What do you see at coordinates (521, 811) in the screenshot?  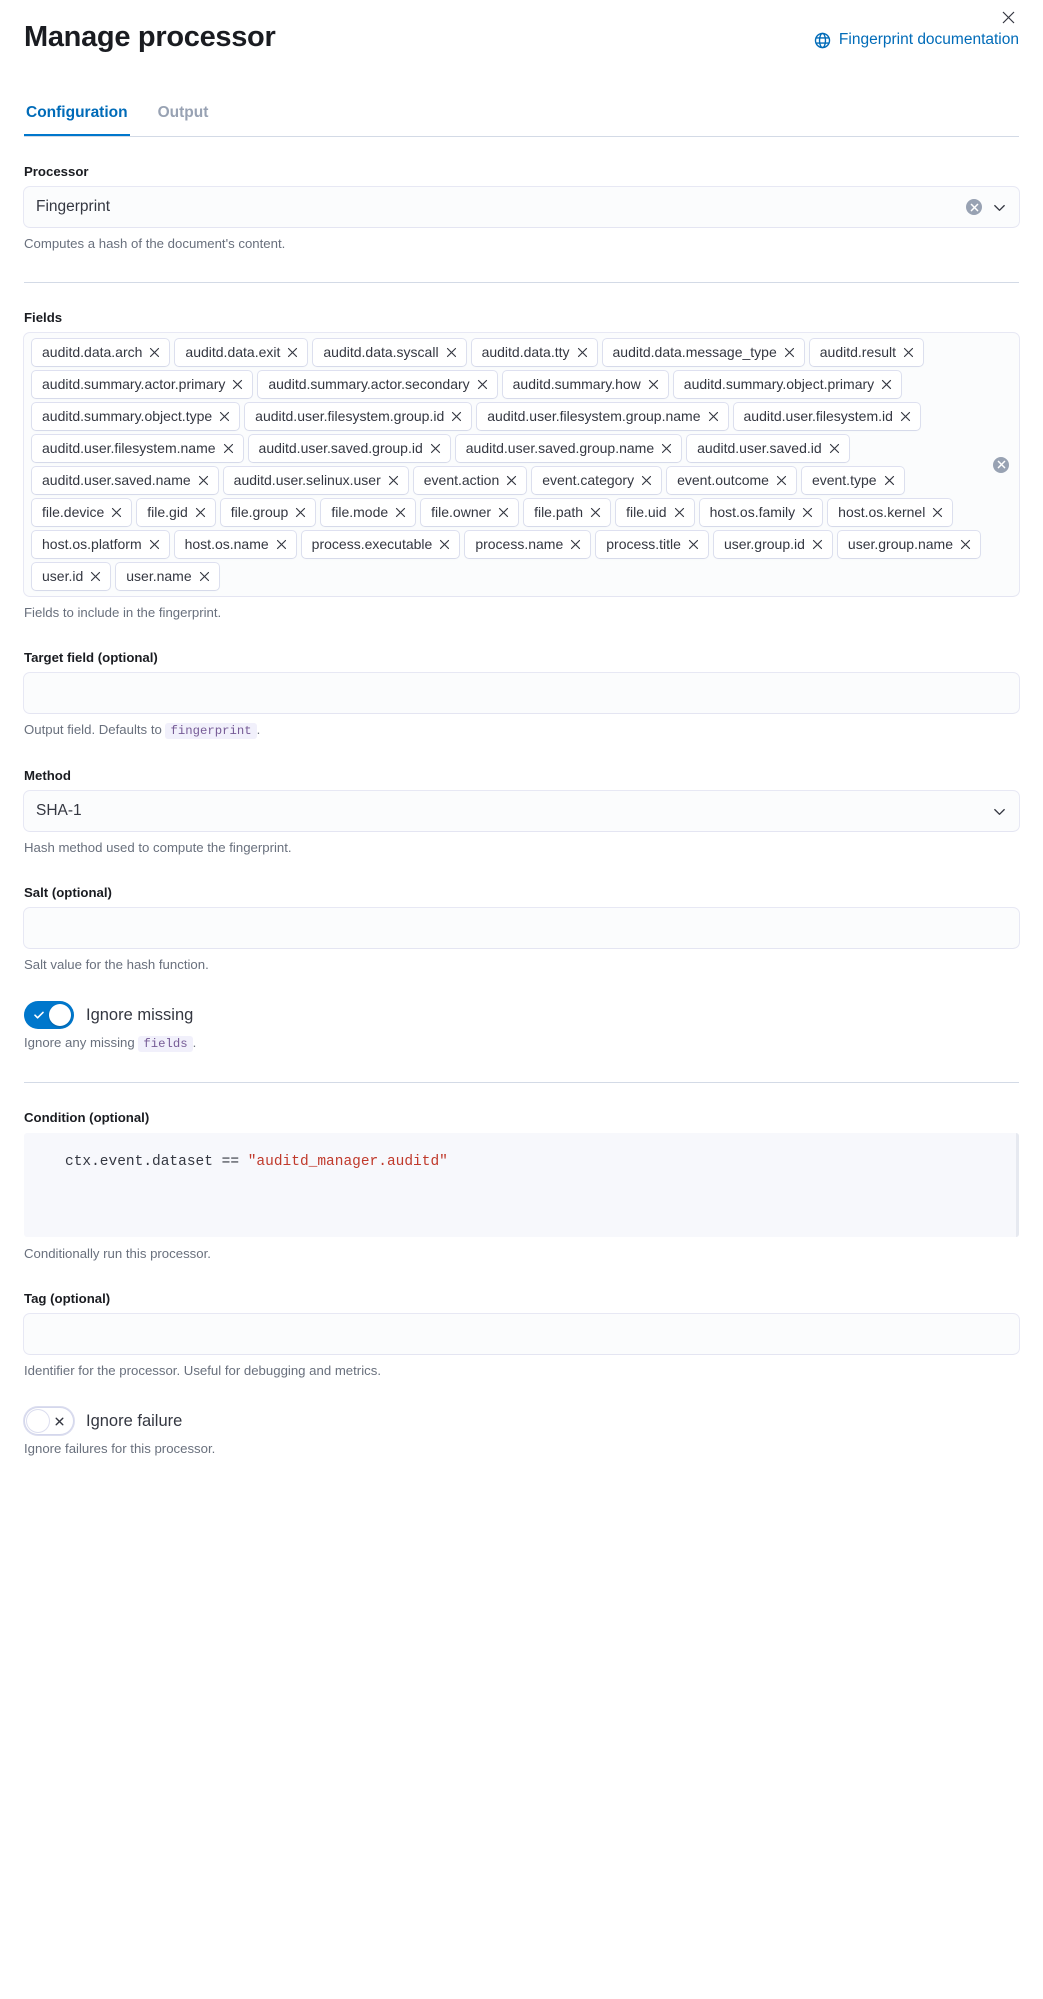 I see `method-select: SHA-1` at bounding box center [521, 811].